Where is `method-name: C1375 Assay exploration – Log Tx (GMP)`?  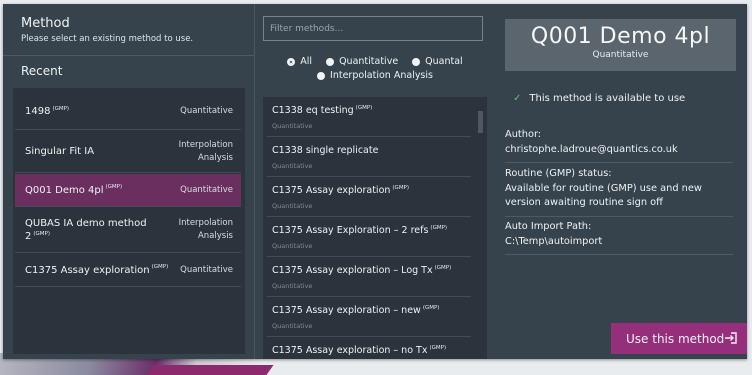 method-name: C1375 Assay exploration – Log Tx (GMP) is located at coordinates (362, 271).